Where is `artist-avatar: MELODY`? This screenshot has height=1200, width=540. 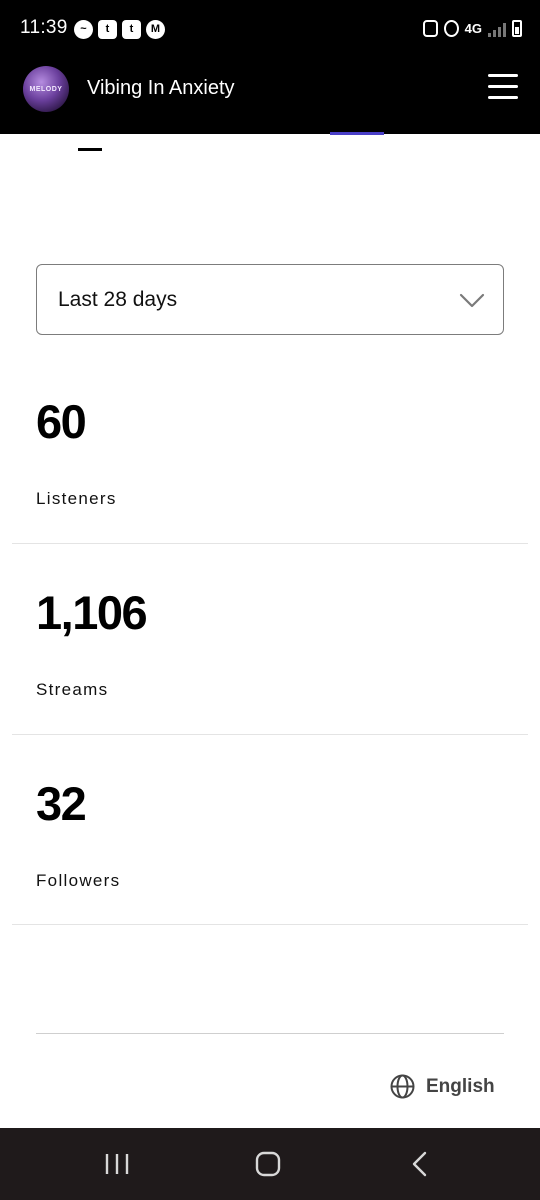 artist-avatar: MELODY is located at coordinates (46, 89).